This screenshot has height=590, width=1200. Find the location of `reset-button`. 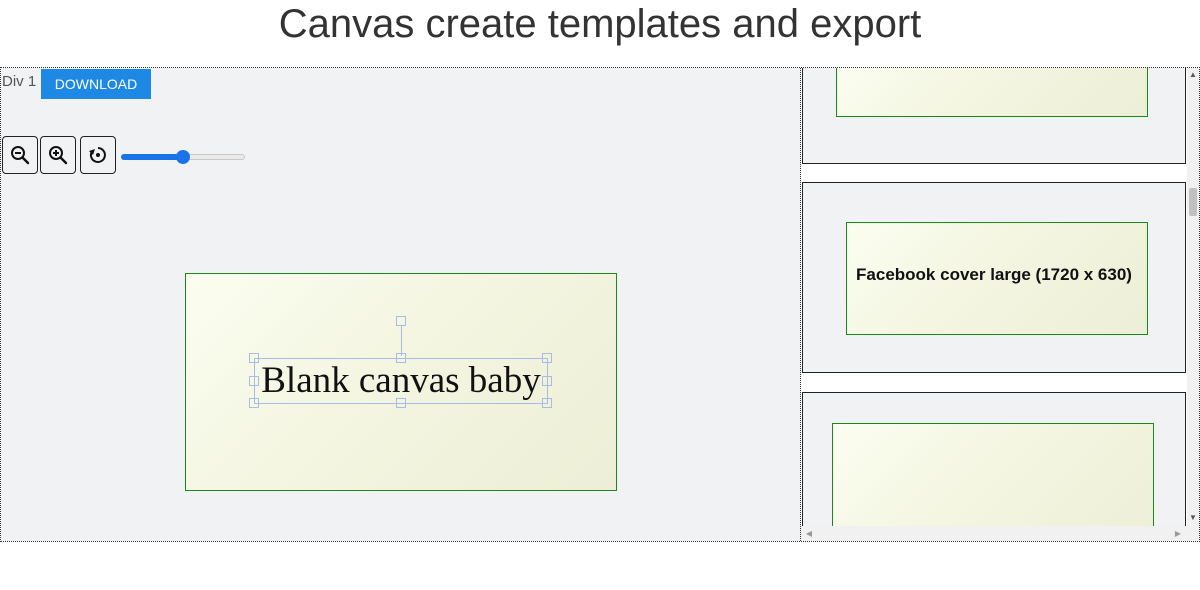

reset-button is located at coordinates (98, 155).